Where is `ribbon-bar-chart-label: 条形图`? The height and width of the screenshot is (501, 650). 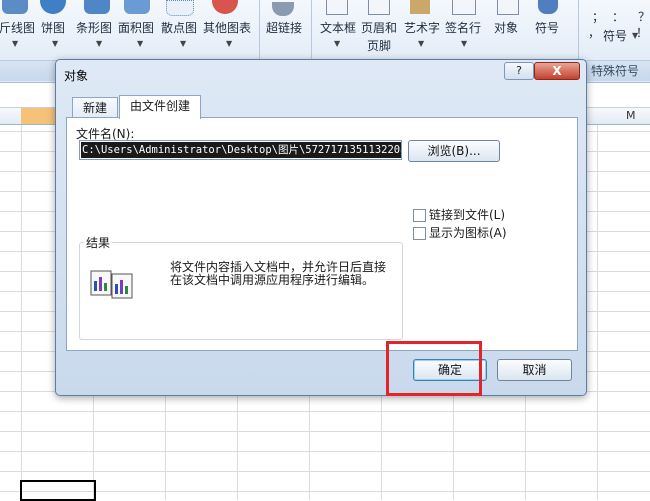
ribbon-bar-chart-label: 条形图 is located at coordinates (94, 27).